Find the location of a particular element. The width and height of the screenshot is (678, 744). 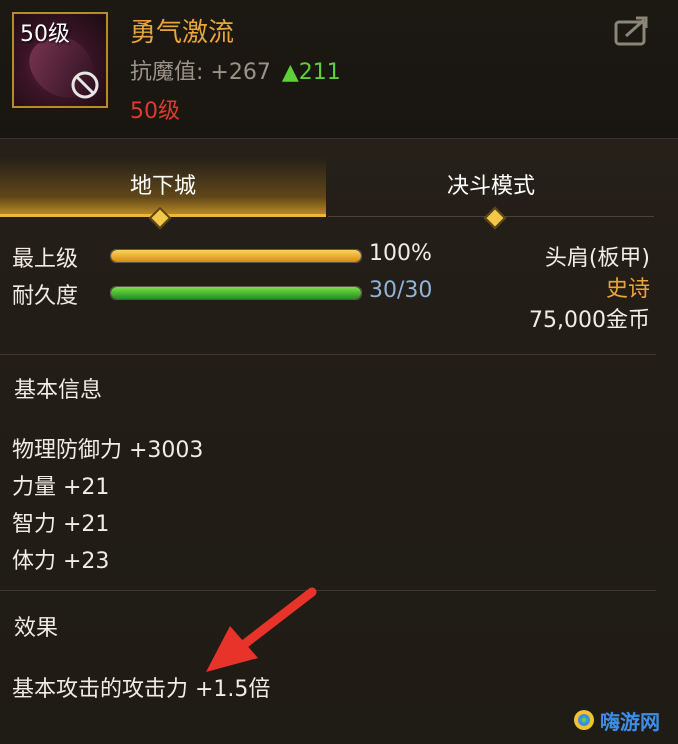

arrow-annotation is located at coordinates (261, 629).